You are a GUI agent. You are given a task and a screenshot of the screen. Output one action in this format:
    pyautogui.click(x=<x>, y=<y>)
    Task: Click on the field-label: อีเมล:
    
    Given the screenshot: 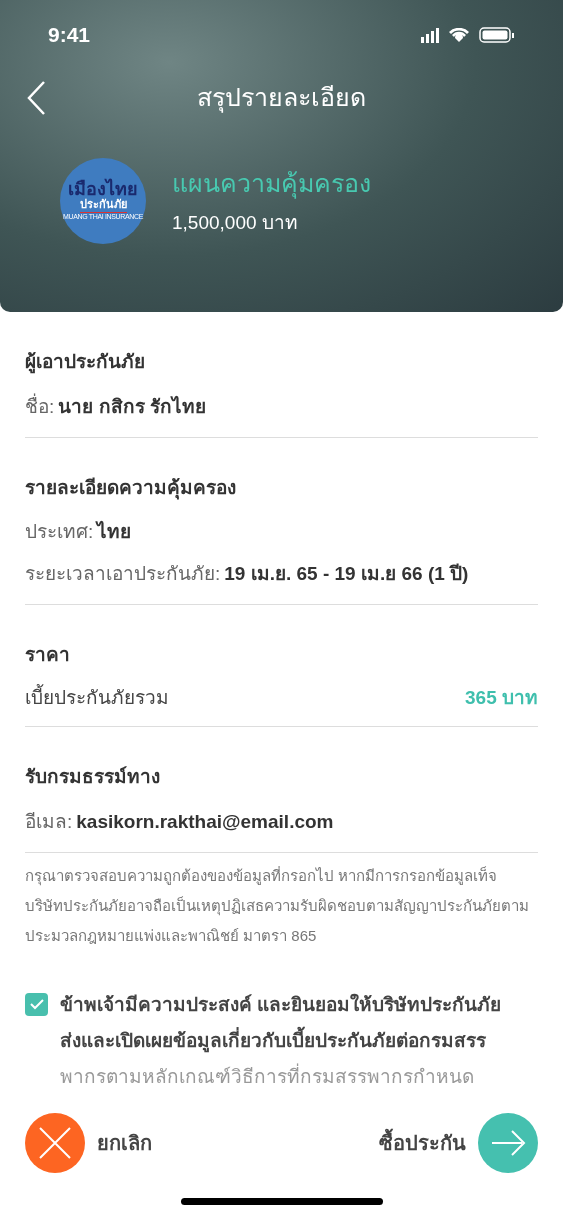 What is the action you would take?
    pyautogui.click(x=49, y=821)
    